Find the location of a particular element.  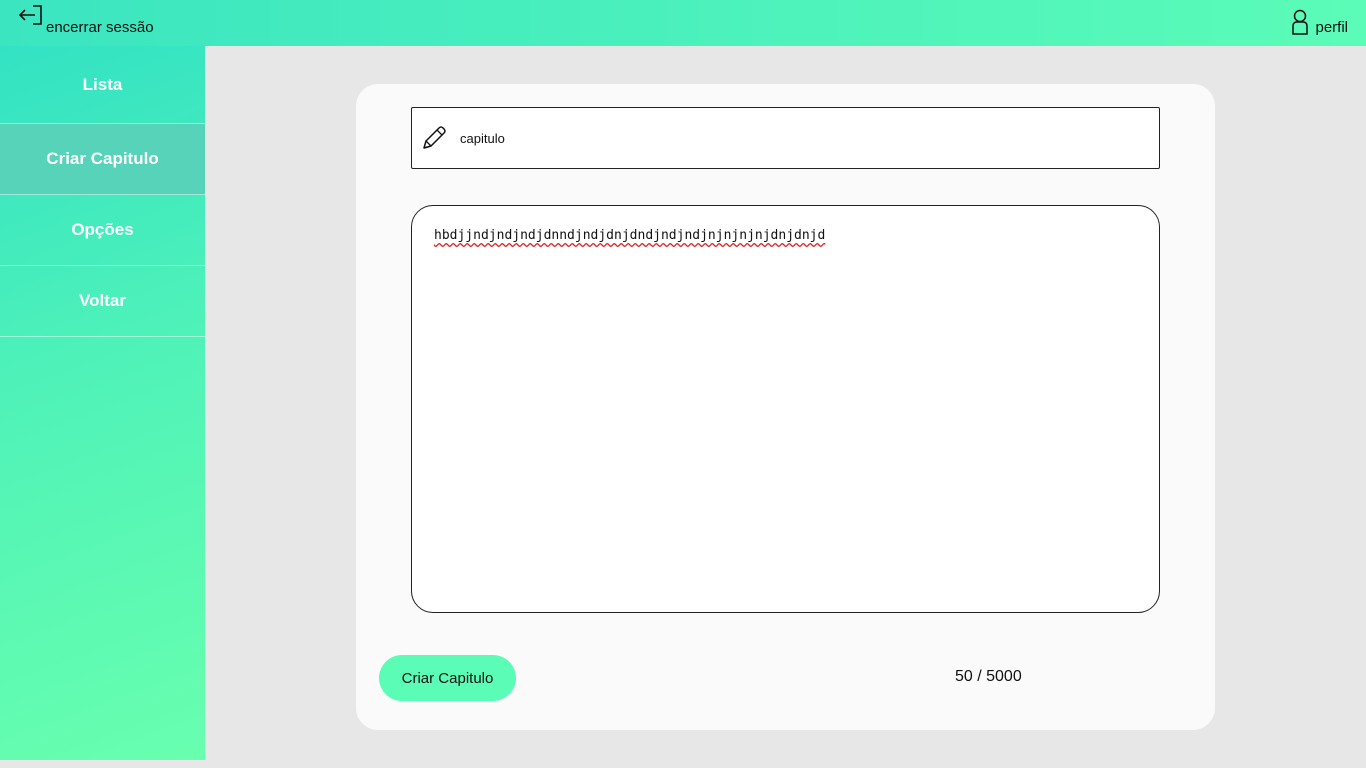

sidebar-item-label: Criar Capitulo is located at coordinates (102, 158).